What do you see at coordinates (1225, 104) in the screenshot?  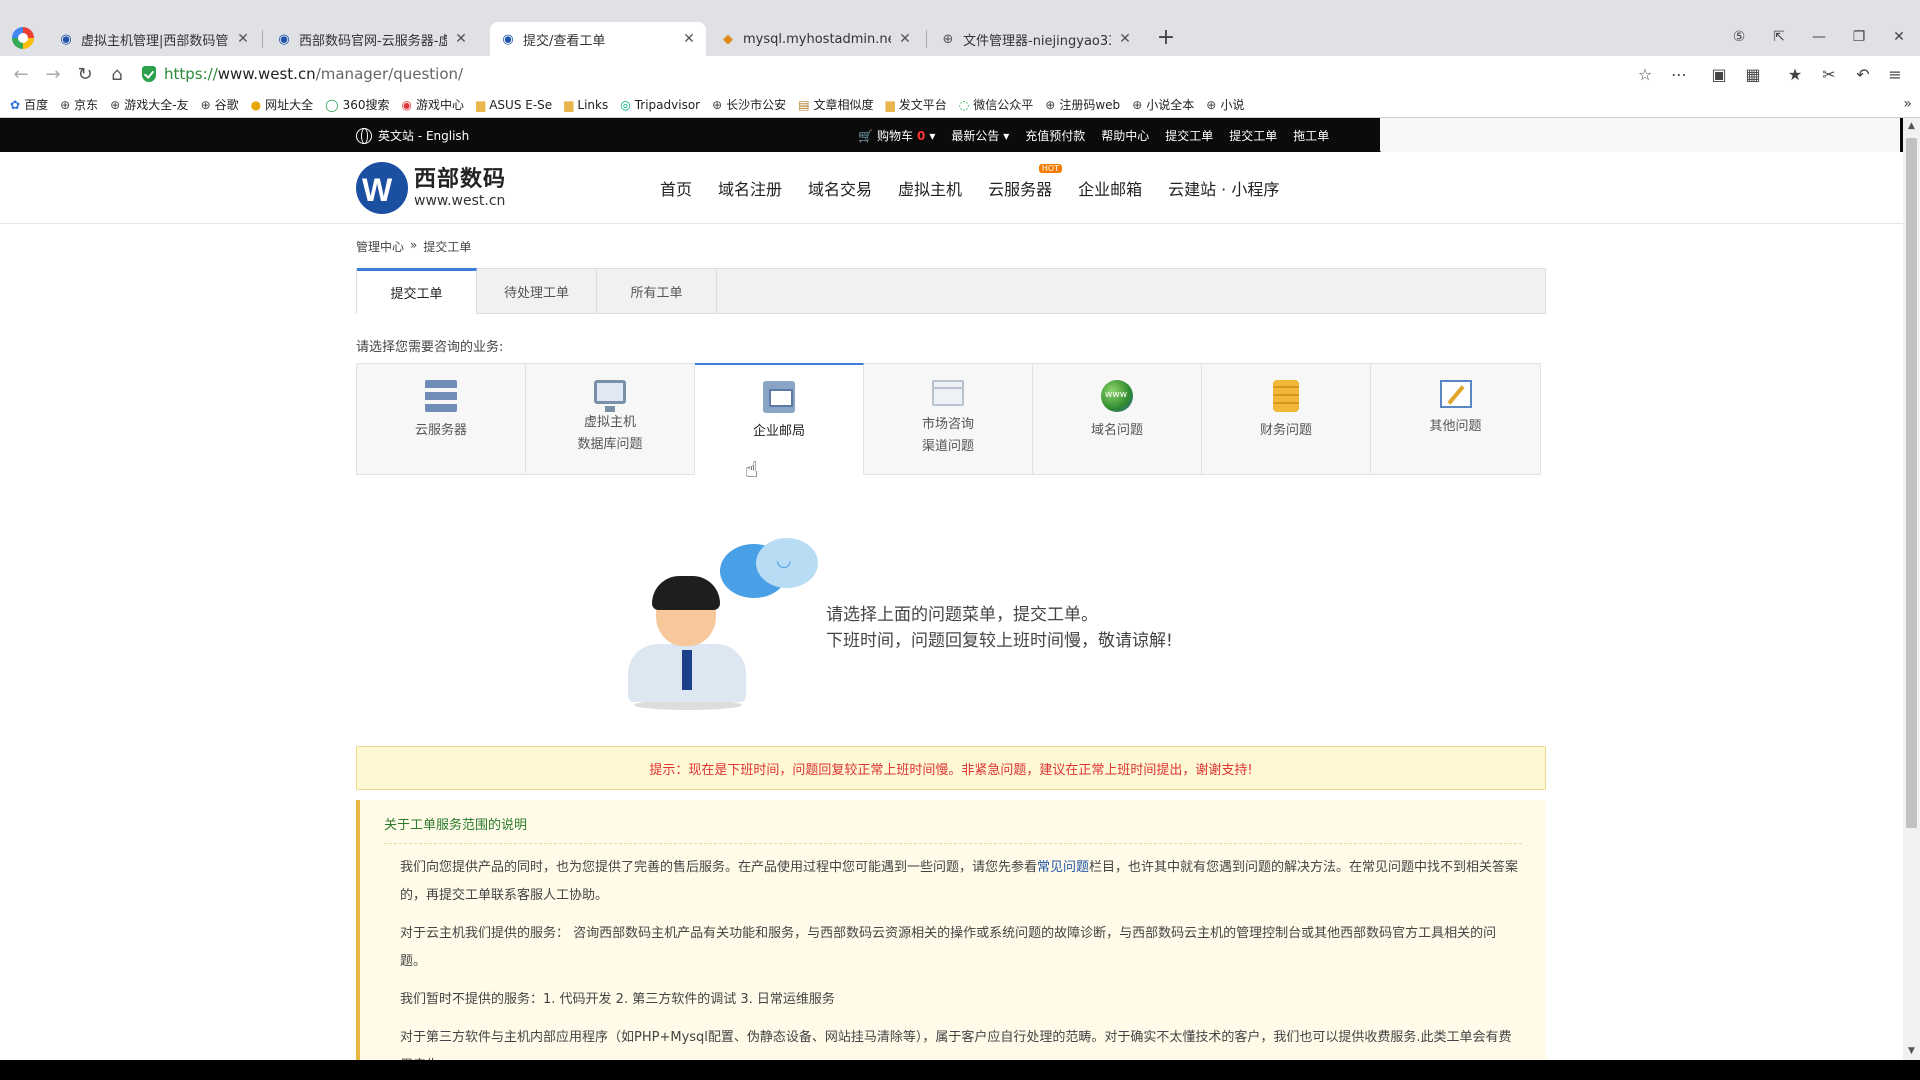 I see `bookmark-item: ⊕ 小说` at bounding box center [1225, 104].